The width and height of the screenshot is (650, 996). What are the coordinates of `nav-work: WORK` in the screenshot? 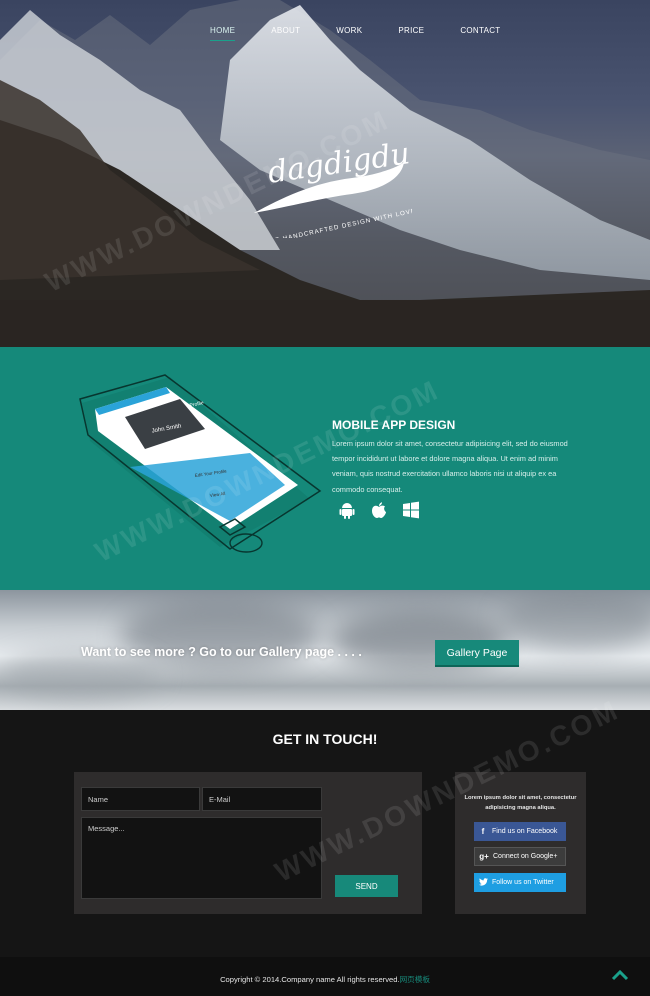 It's located at (349, 33).